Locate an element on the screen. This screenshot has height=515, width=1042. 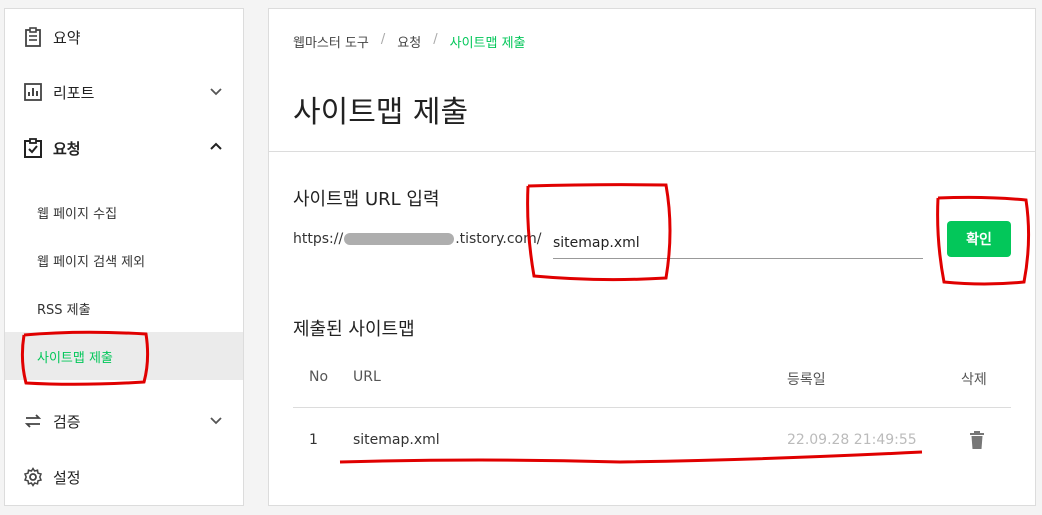
sidebar-item-settings: 설정 is located at coordinates (124, 477).